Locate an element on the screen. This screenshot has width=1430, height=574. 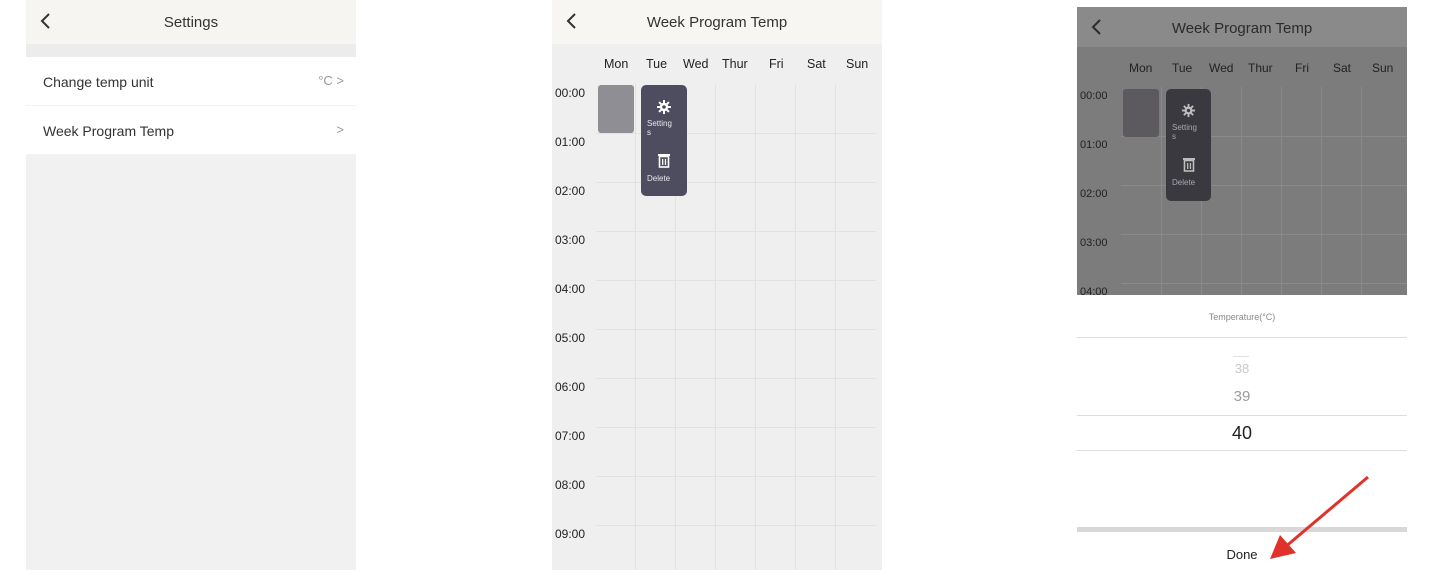
picker-option: 39 is located at coordinates (1242, 396).